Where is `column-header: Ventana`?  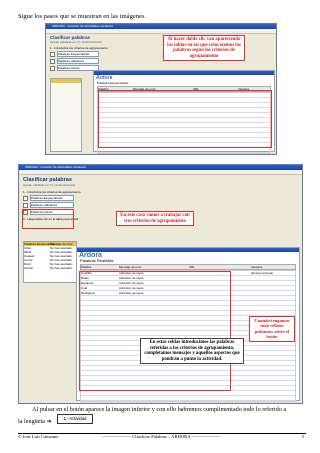 column-header: Ventana is located at coordinates (257, 267).